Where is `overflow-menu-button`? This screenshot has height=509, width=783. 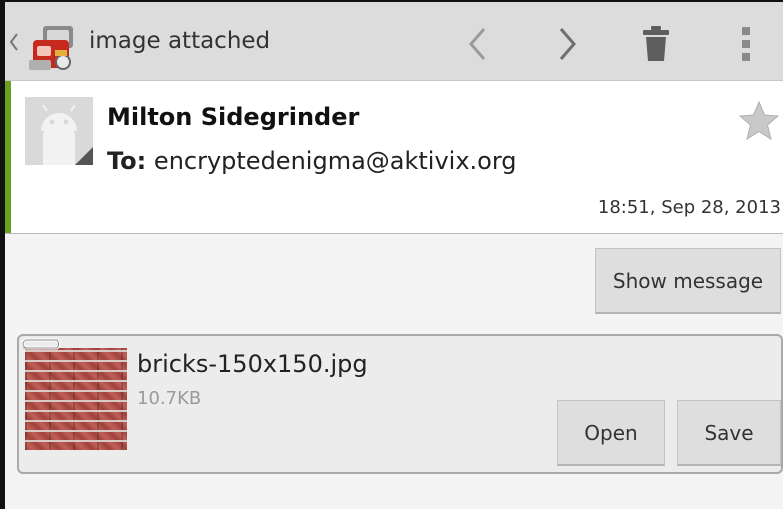 overflow-menu-button is located at coordinates (746, 44).